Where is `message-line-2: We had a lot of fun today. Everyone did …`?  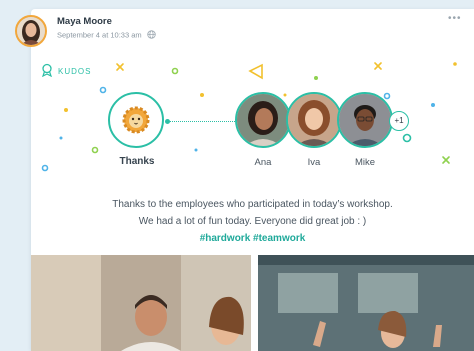
message-line-2: We had a lot of fun today. Everyone did … is located at coordinates (252, 221).